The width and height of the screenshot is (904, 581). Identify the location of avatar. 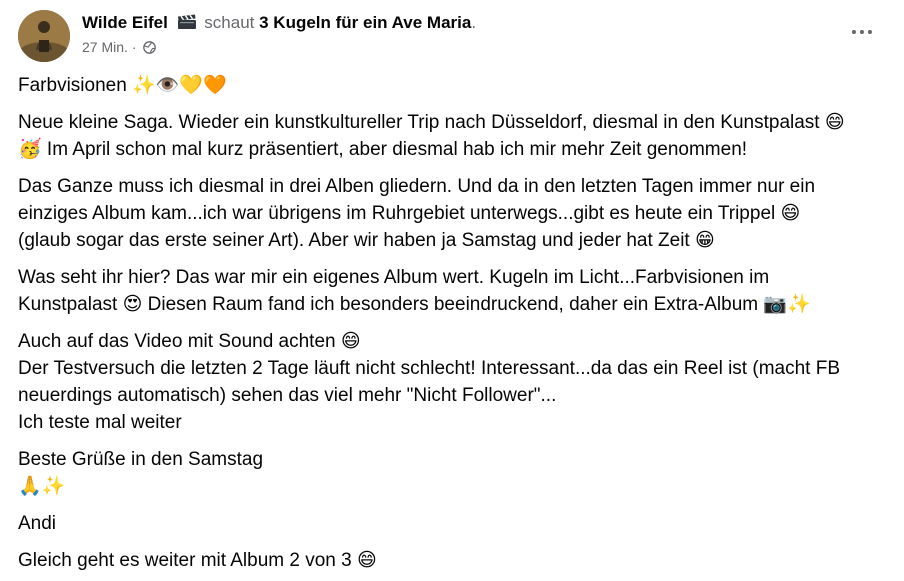
(44, 36).